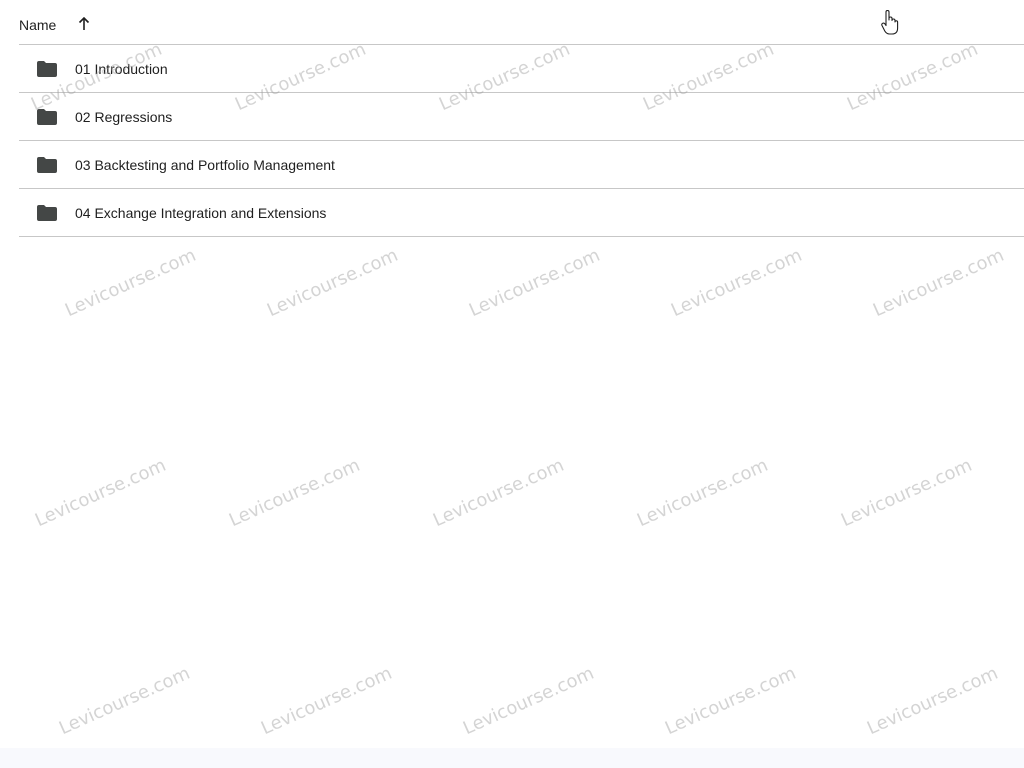  Describe the element at coordinates (521, 165) in the screenshot. I see `folder-row-03: 03 Backtesting and Portfolio Management` at that location.